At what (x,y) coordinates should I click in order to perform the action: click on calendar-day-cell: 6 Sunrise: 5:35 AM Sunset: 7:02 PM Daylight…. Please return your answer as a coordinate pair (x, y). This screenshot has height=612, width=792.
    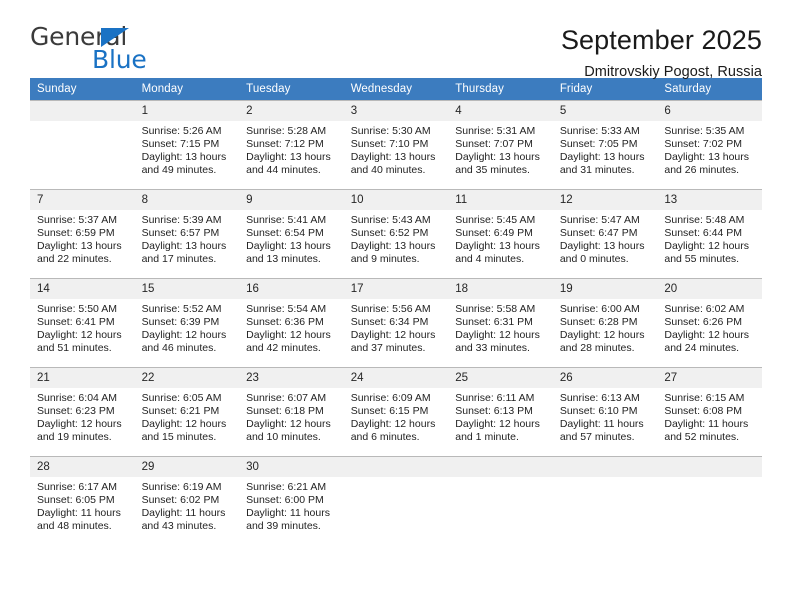
    Looking at the image, I should click on (709, 144).